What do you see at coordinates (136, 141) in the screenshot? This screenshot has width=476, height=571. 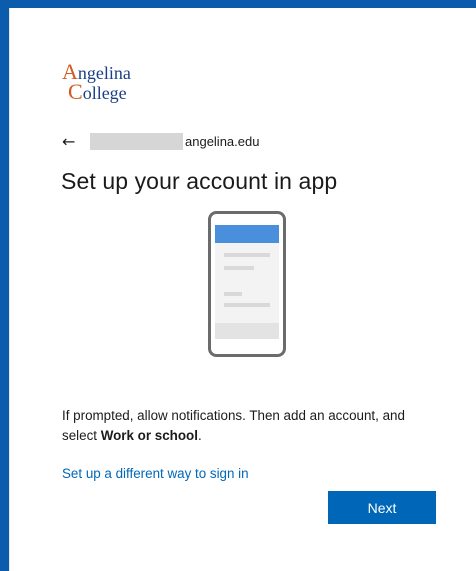 I see `redacted-username` at bounding box center [136, 141].